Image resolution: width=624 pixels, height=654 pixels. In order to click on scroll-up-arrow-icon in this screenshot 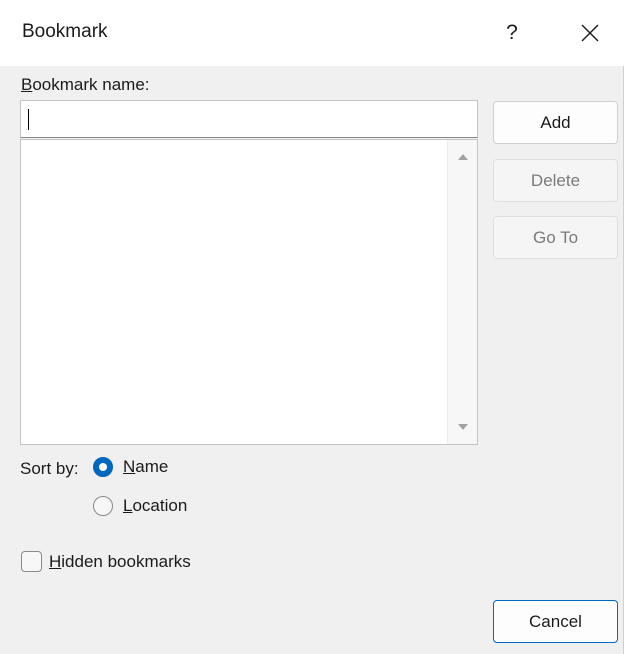, I will do `click(463, 157)`.